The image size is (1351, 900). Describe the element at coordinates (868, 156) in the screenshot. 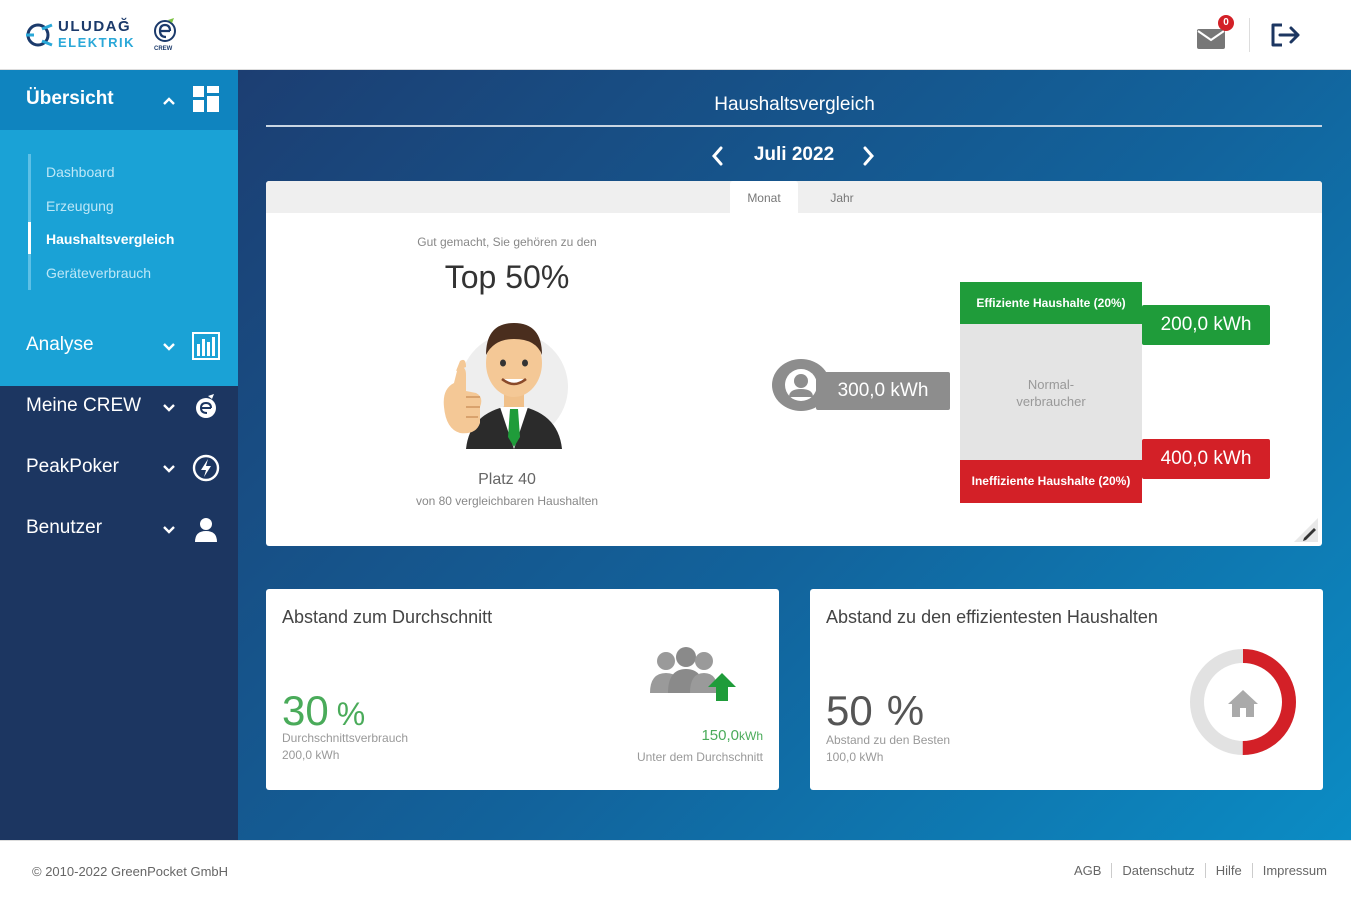

I see `next-month-button` at that location.